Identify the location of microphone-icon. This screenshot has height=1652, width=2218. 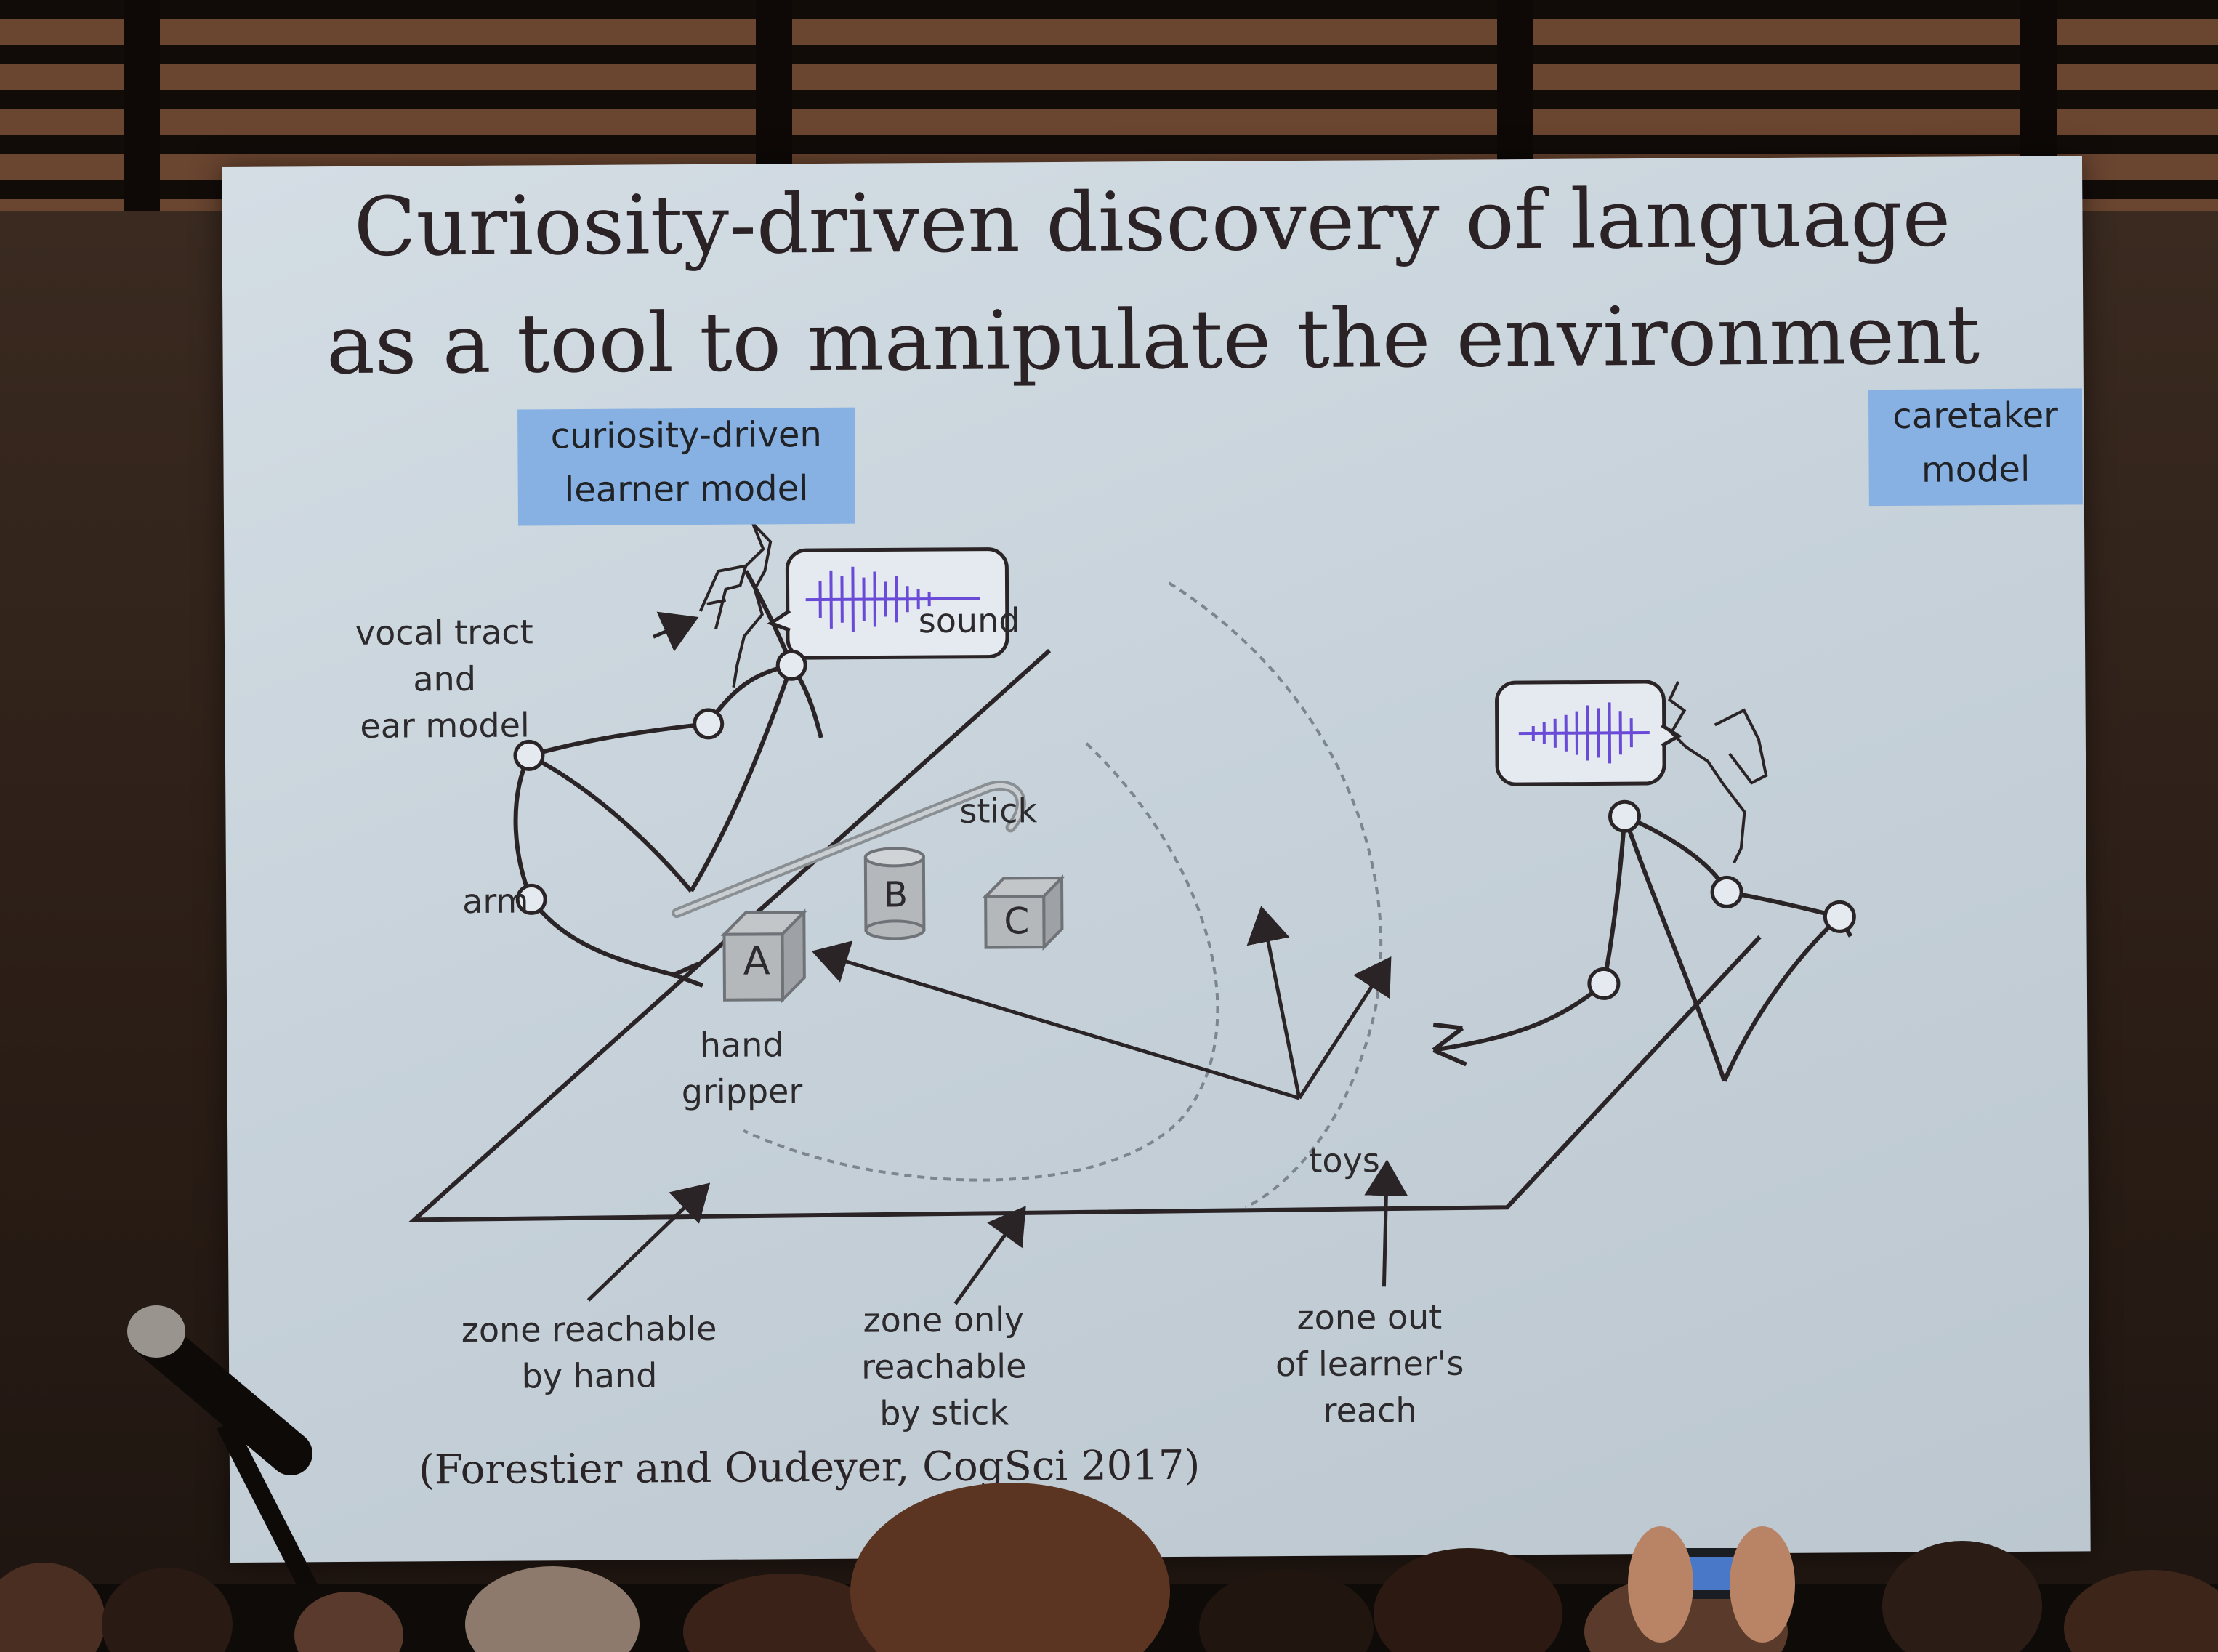
(156, 1331).